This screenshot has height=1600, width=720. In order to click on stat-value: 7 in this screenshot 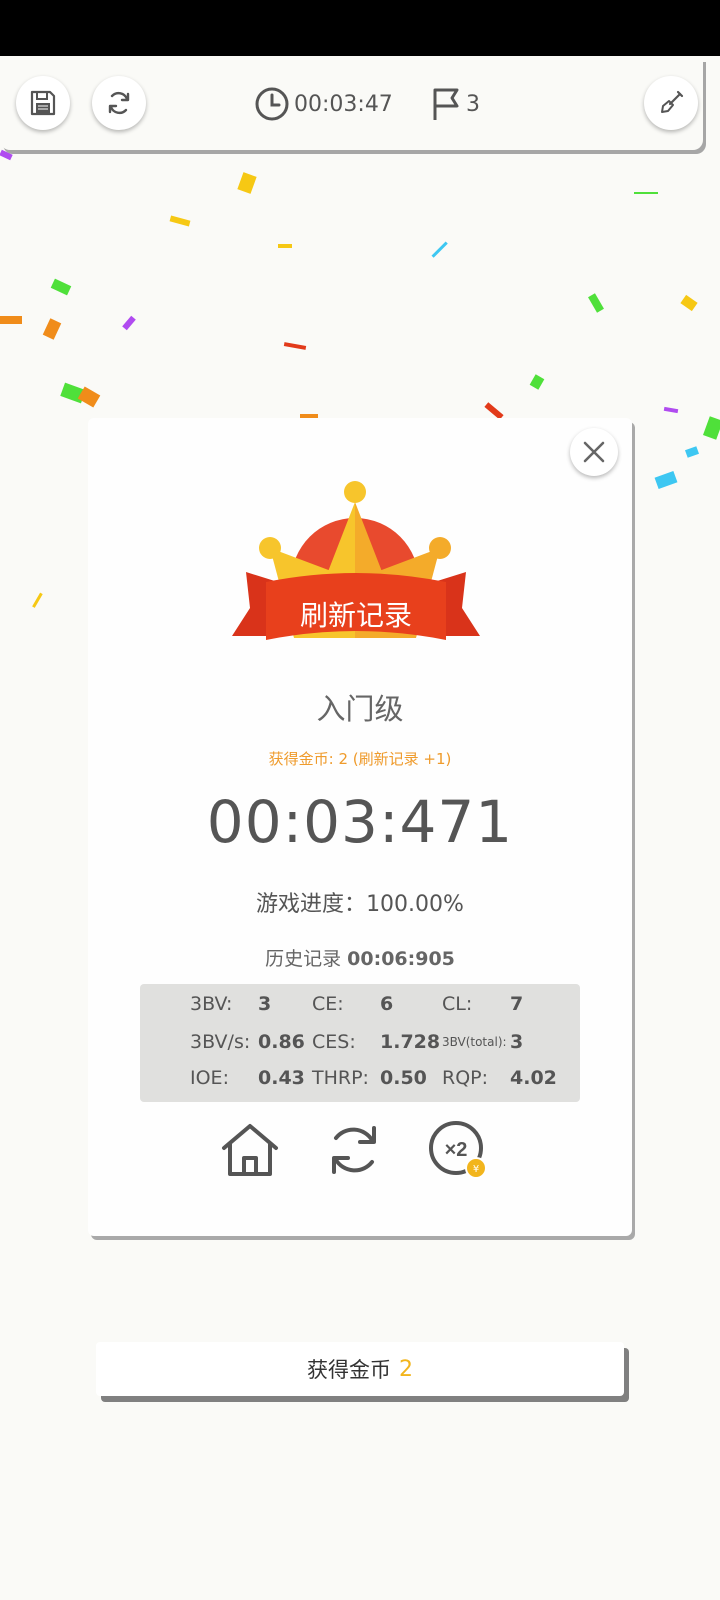, I will do `click(517, 1004)`.